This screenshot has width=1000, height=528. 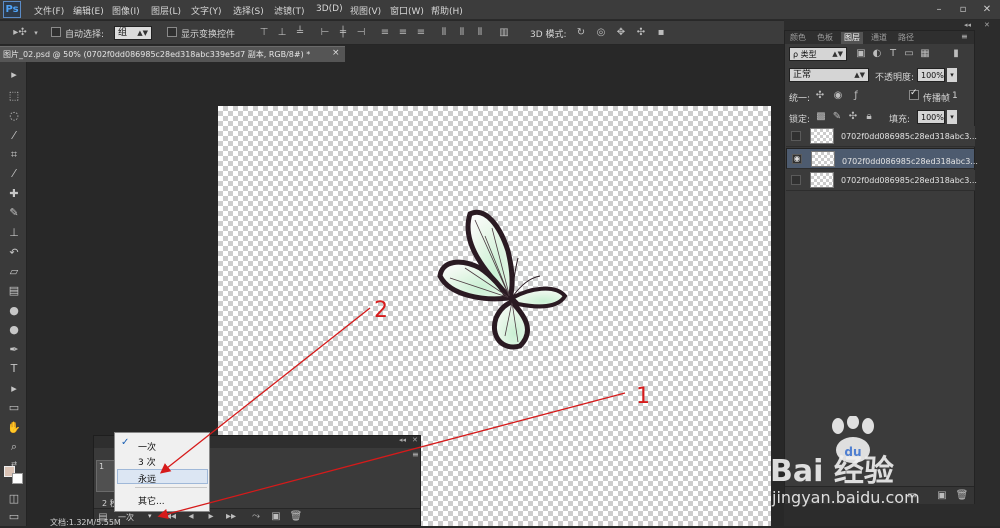 What do you see at coordinates (832, 471) in the screenshot?
I see `watermark-brand: Bai 经验` at bounding box center [832, 471].